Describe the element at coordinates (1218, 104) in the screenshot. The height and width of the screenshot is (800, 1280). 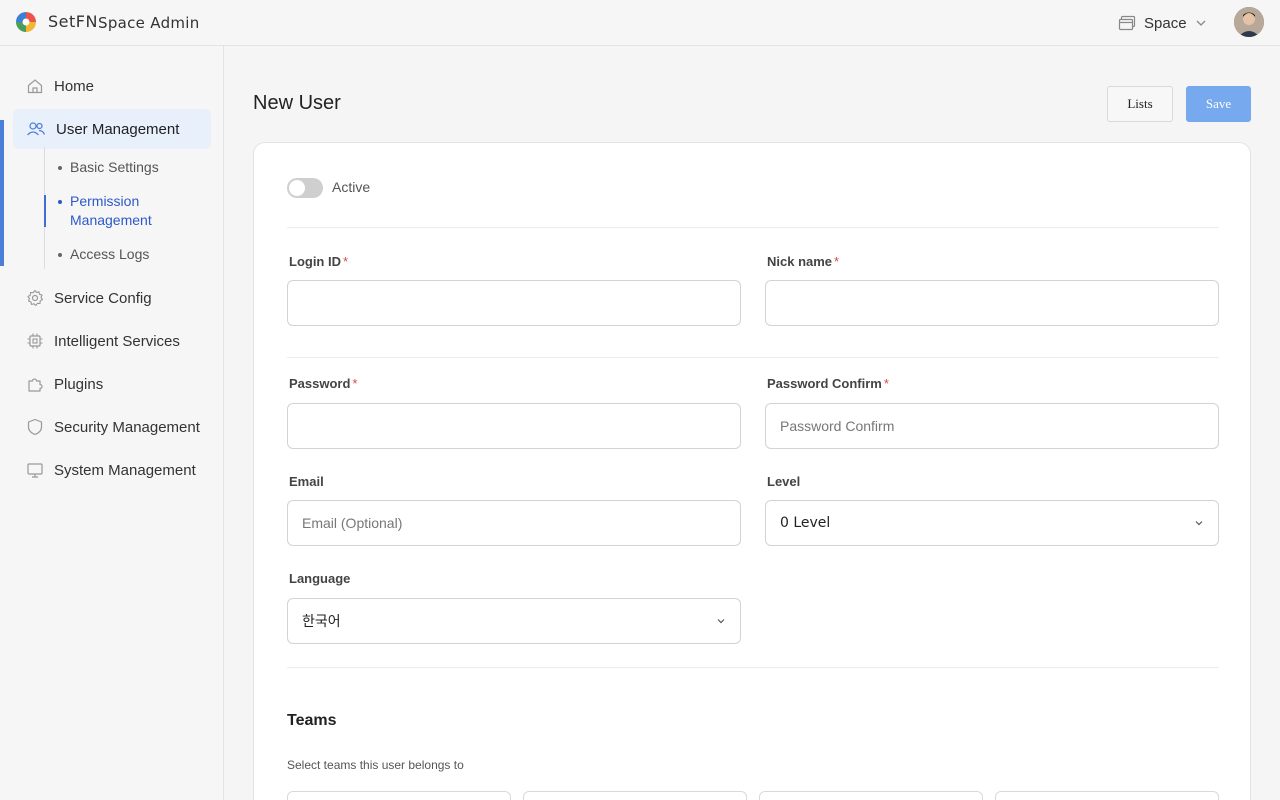
I see `save-button: Save` at that location.